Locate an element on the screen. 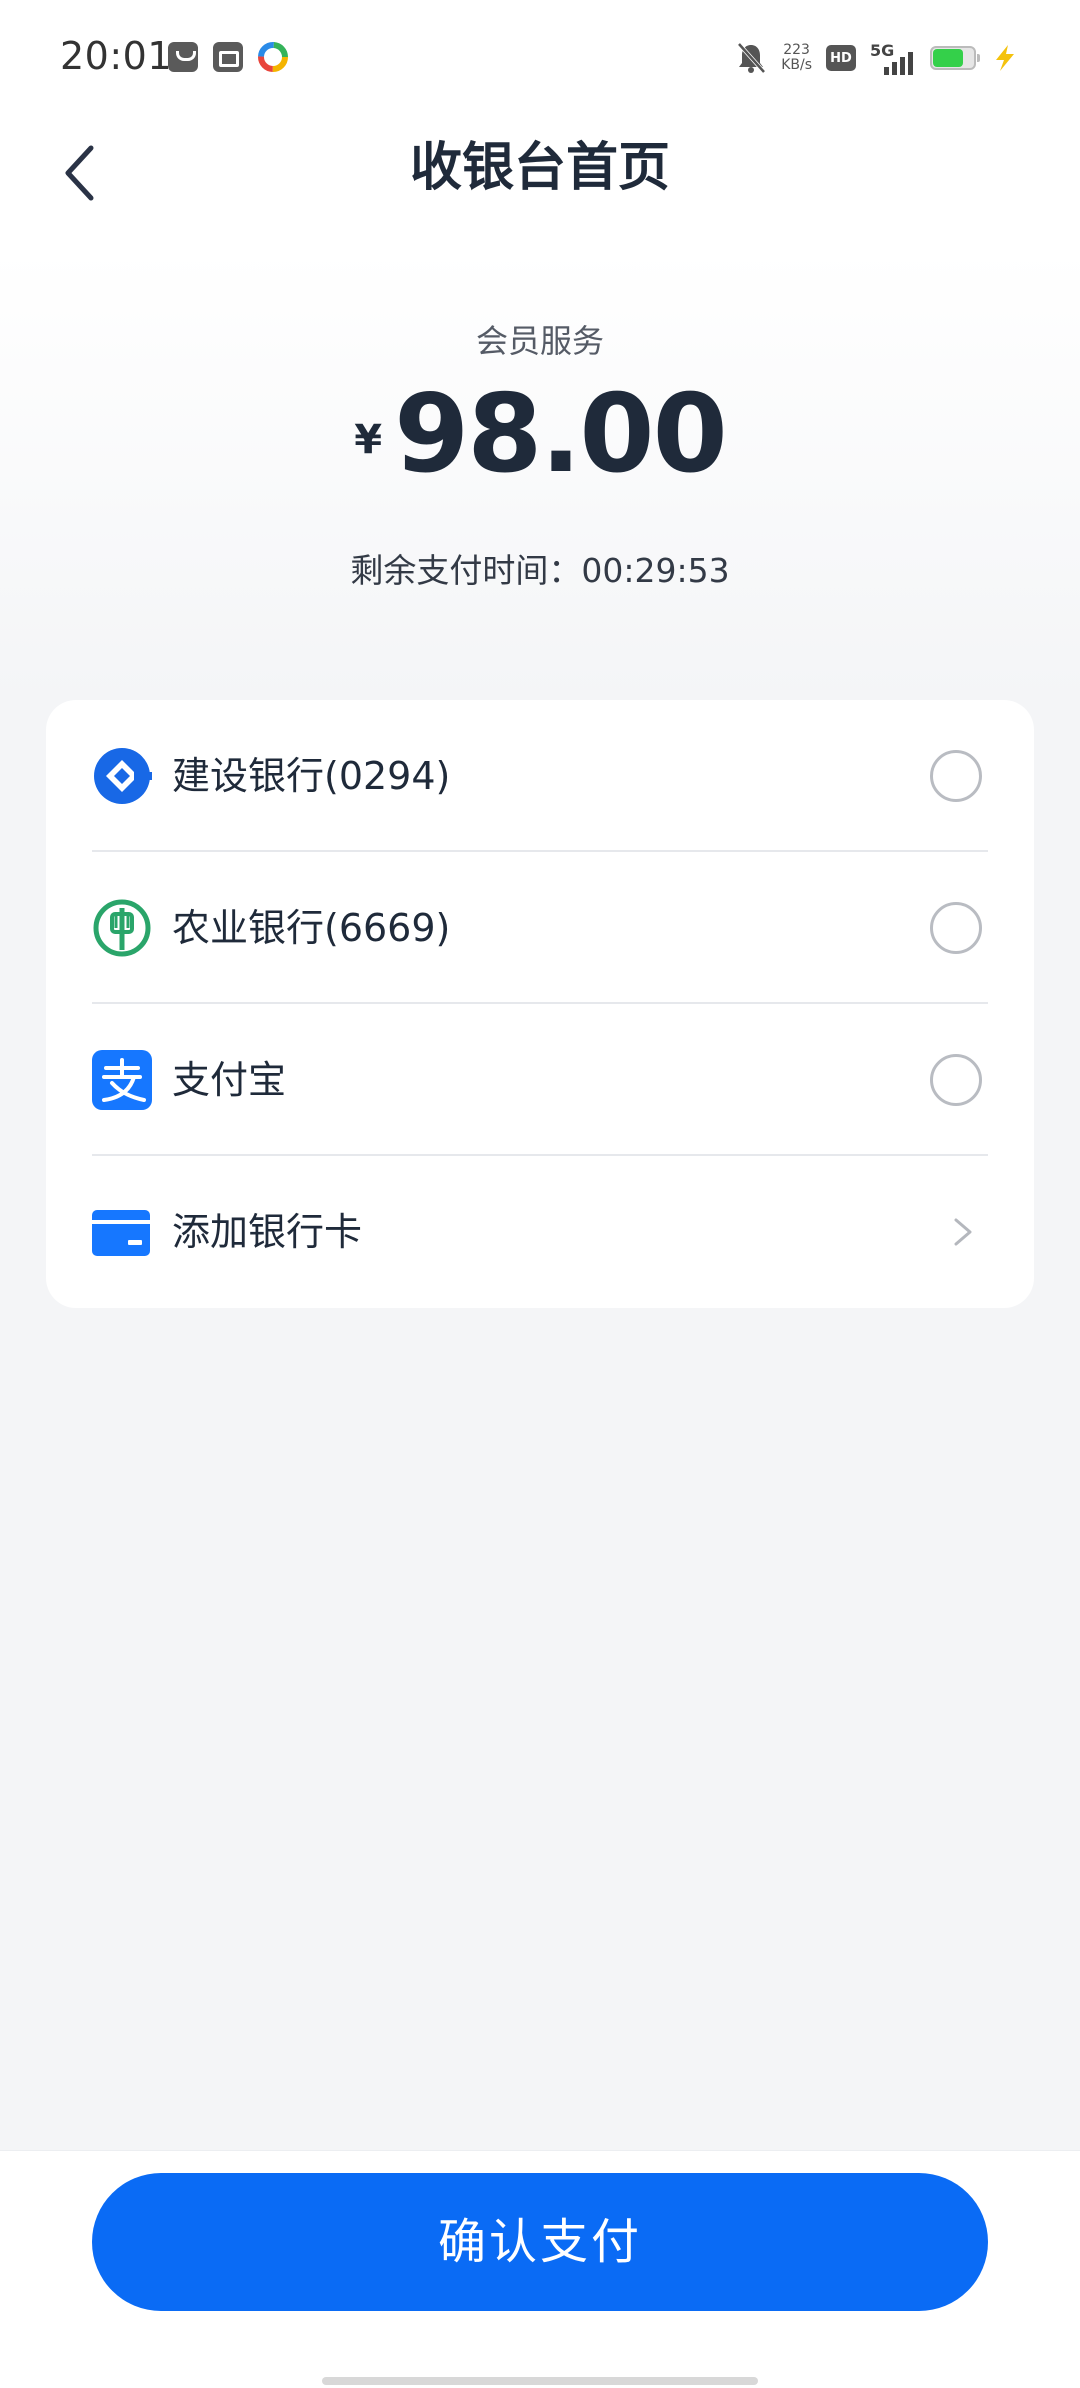  add-bank-card-label: 添加银行卡 is located at coordinates (267, 1232).